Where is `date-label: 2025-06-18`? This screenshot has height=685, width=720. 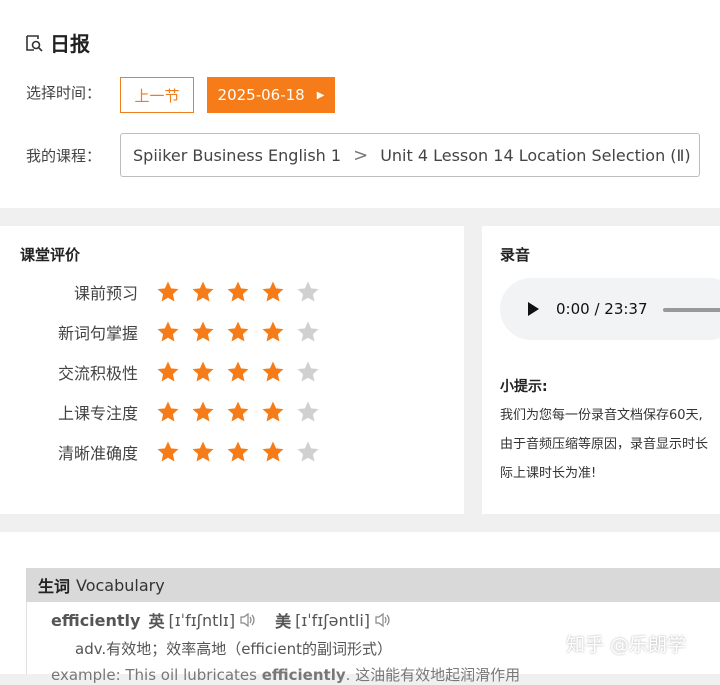 date-label: 2025-06-18 is located at coordinates (261, 95).